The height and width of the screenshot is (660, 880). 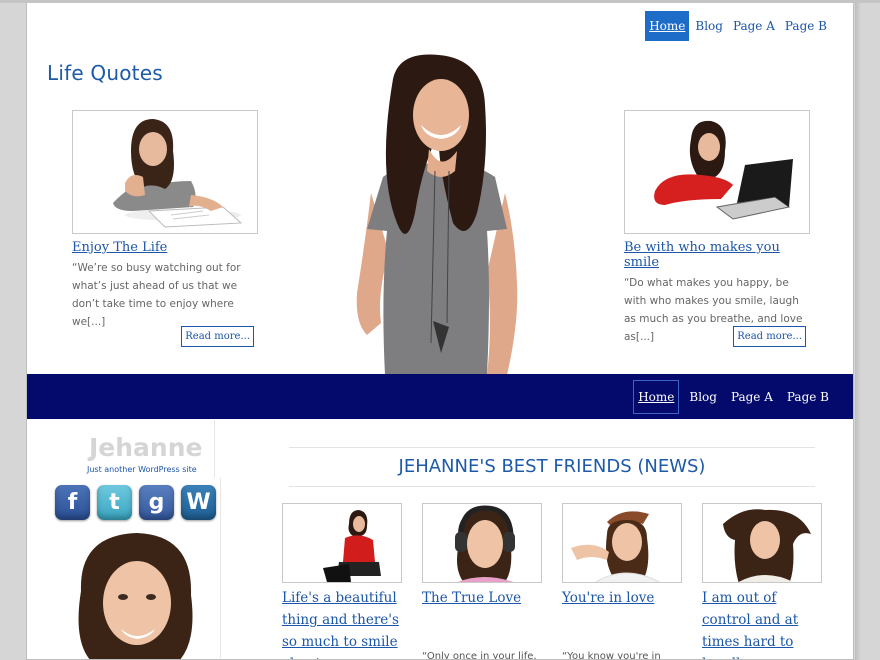 I want to click on blog-name: Jehanne, so click(x=145, y=447).